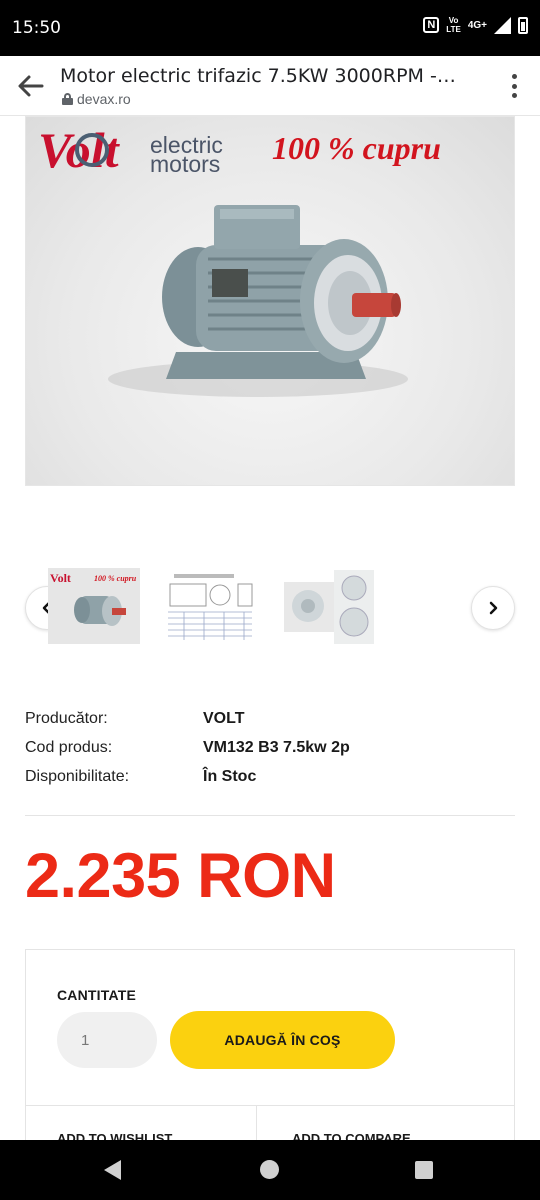  What do you see at coordinates (270, 776) in the screenshot?
I see `spec-row-availability: Disponibilitate: În Stoc` at bounding box center [270, 776].